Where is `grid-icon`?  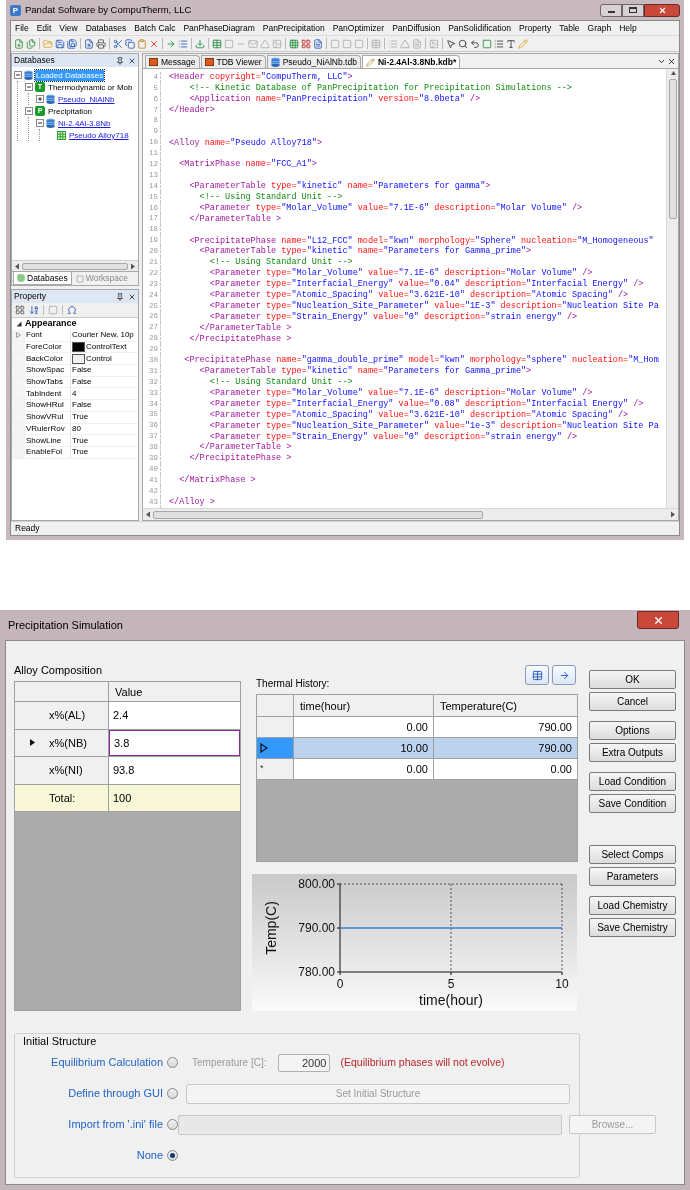 grid-icon is located at coordinates (294, 43).